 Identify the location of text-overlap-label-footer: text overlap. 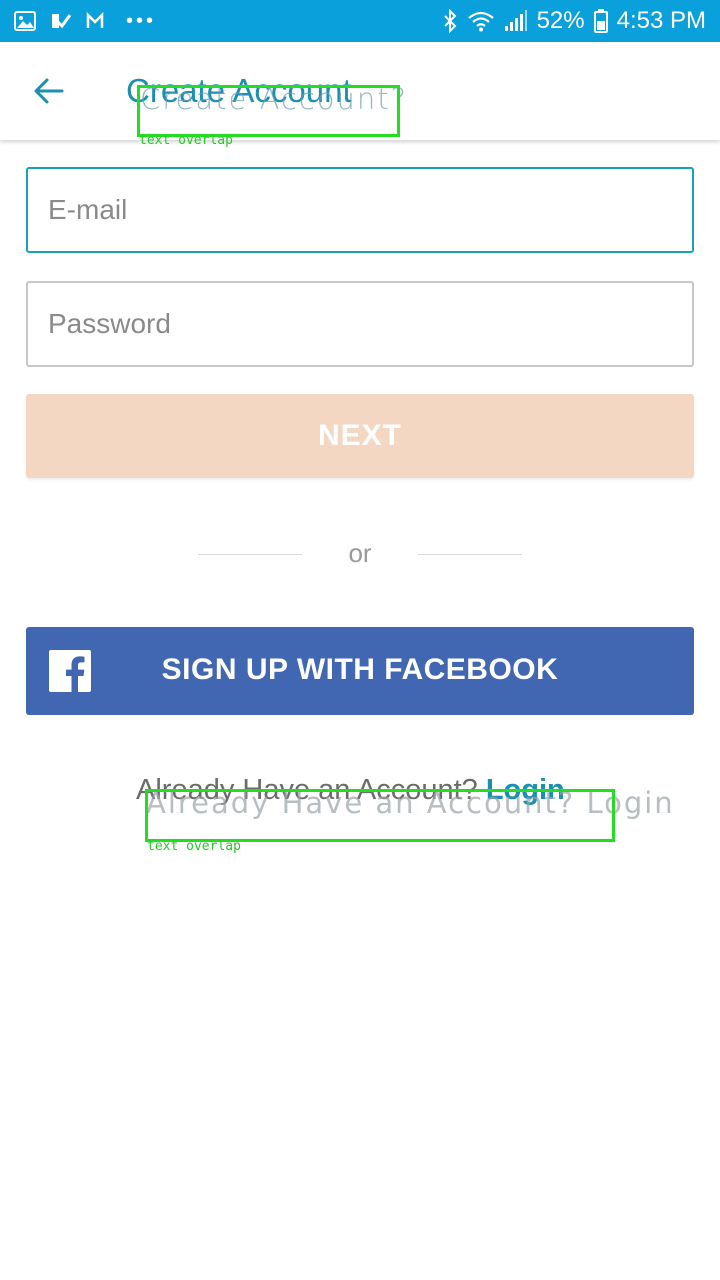
(194, 846).